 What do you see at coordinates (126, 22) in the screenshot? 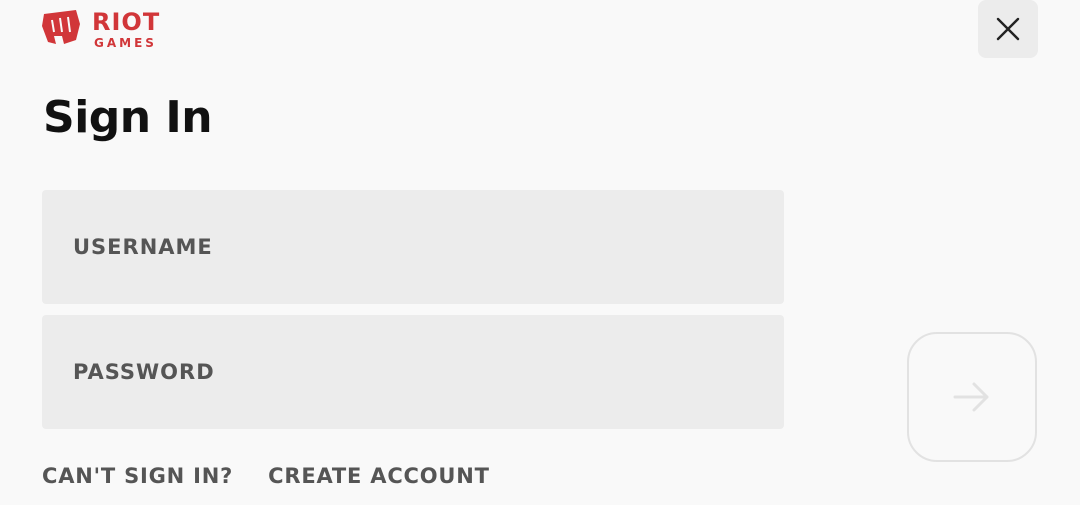
I see `logo-wordmark-riot: RIOT` at bounding box center [126, 22].